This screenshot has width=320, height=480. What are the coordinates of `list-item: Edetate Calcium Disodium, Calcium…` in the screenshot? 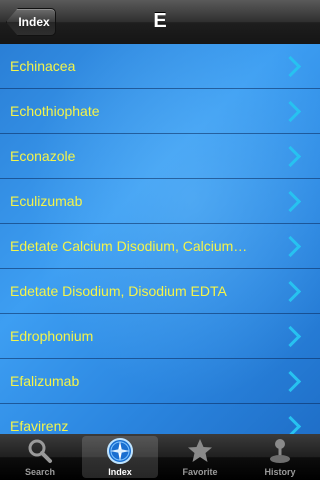 It's located at (160, 247).